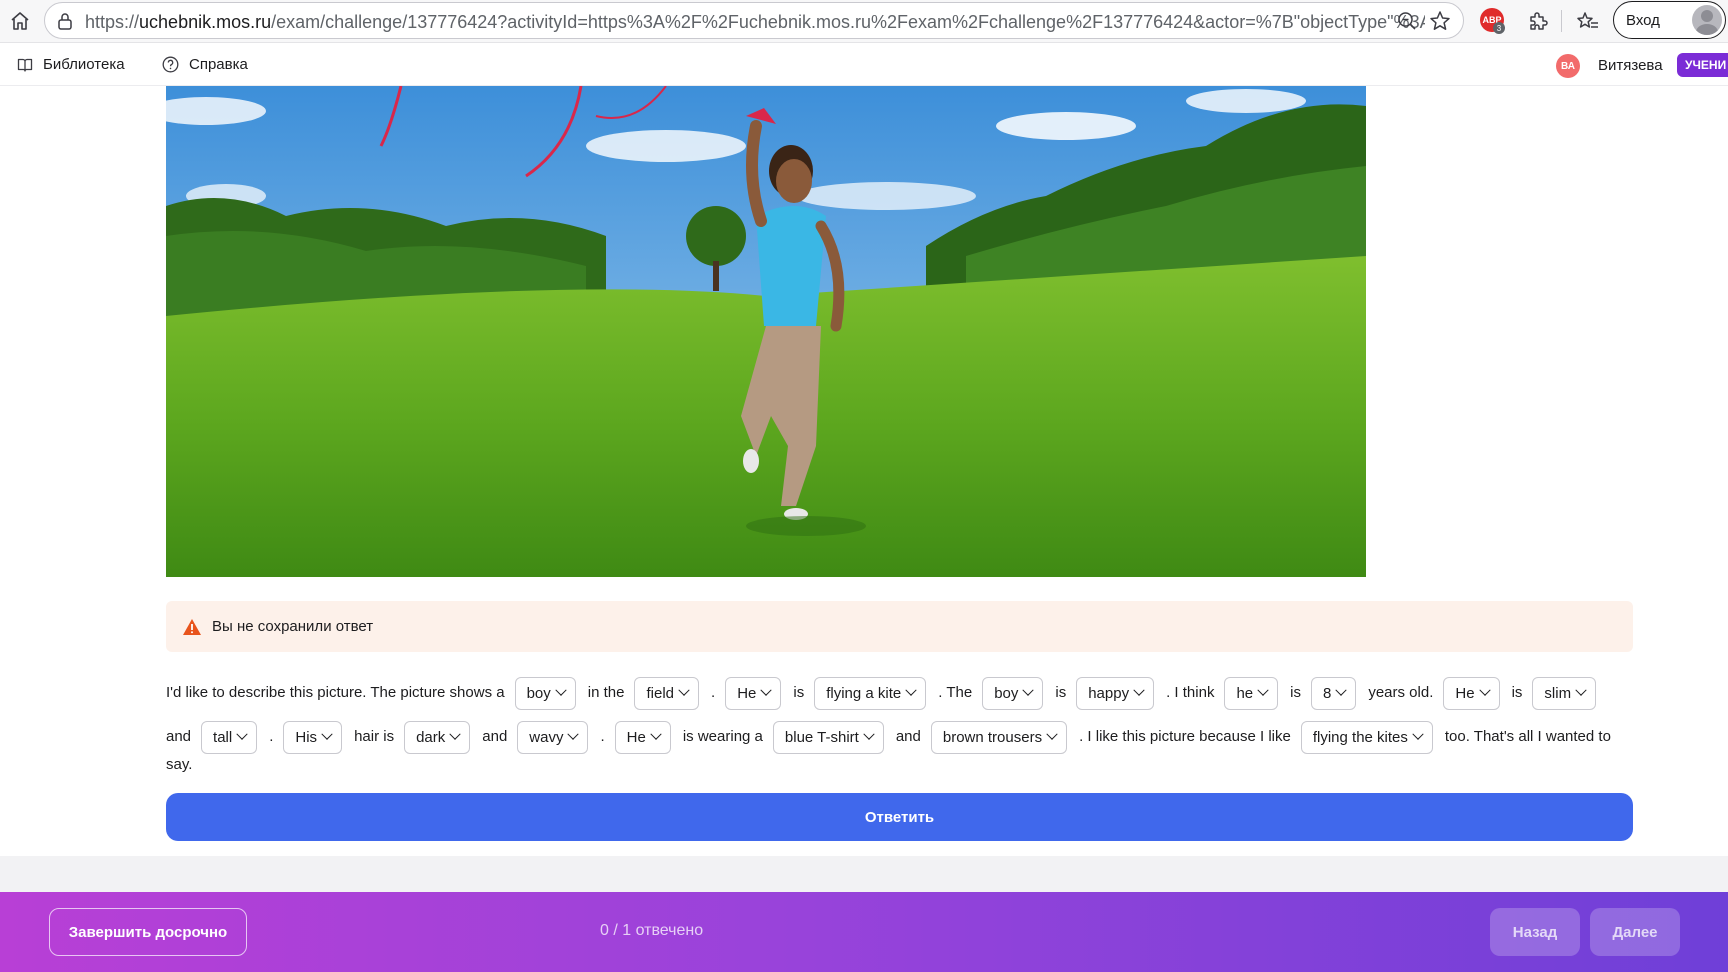  What do you see at coordinates (1407, 23) in the screenshot?
I see `zoom-icon` at bounding box center [1407, 23].